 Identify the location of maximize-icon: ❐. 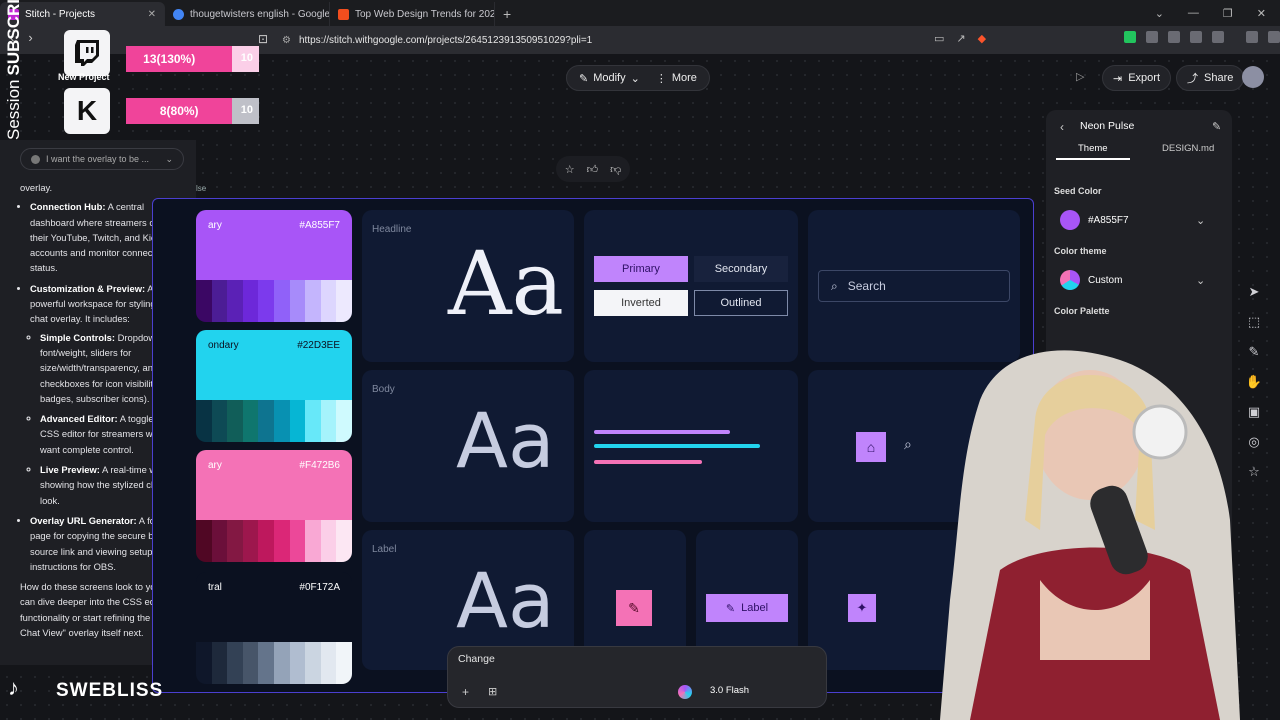
(1228, 13).